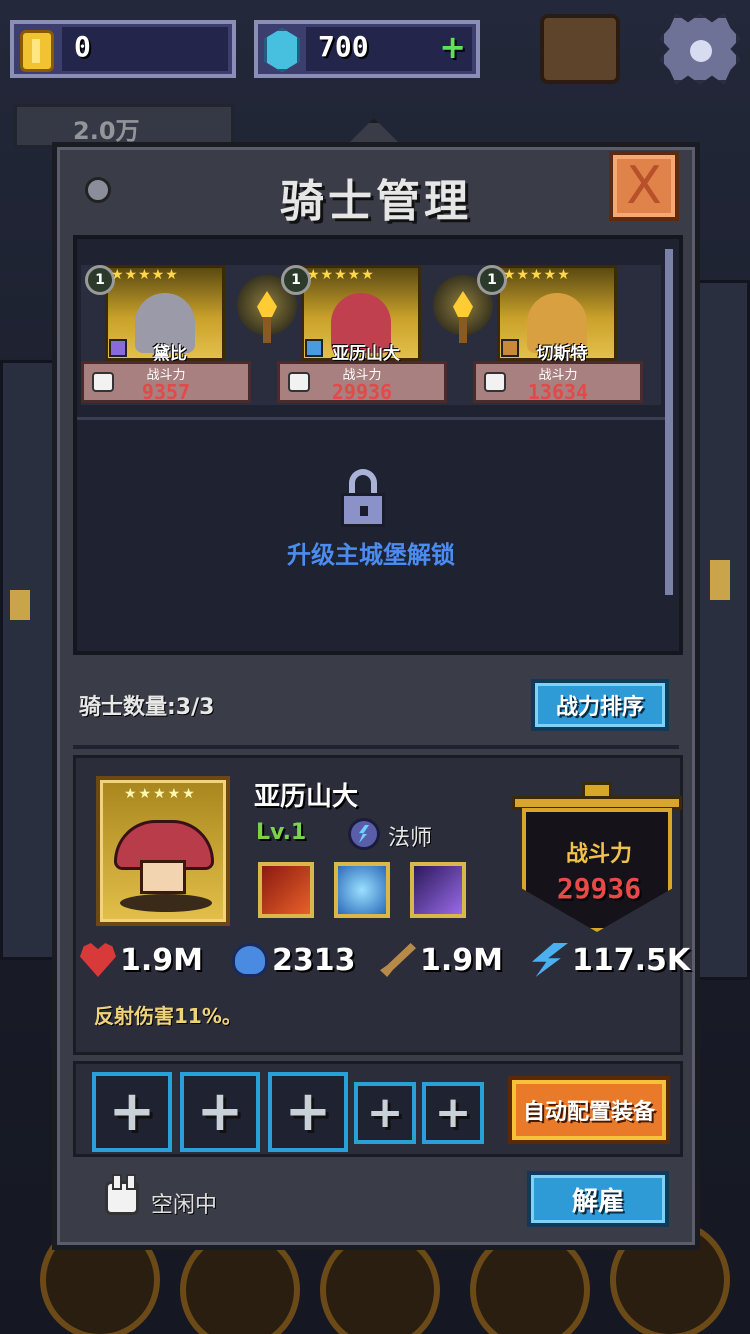 This screenshot has width=750, height=1334. I want to click on close-button: X, so click(644, 186).